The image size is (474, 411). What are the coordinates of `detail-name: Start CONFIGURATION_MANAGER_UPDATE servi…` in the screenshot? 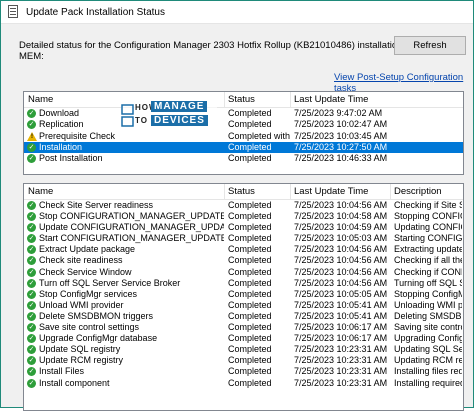 It's located at (131, 238).